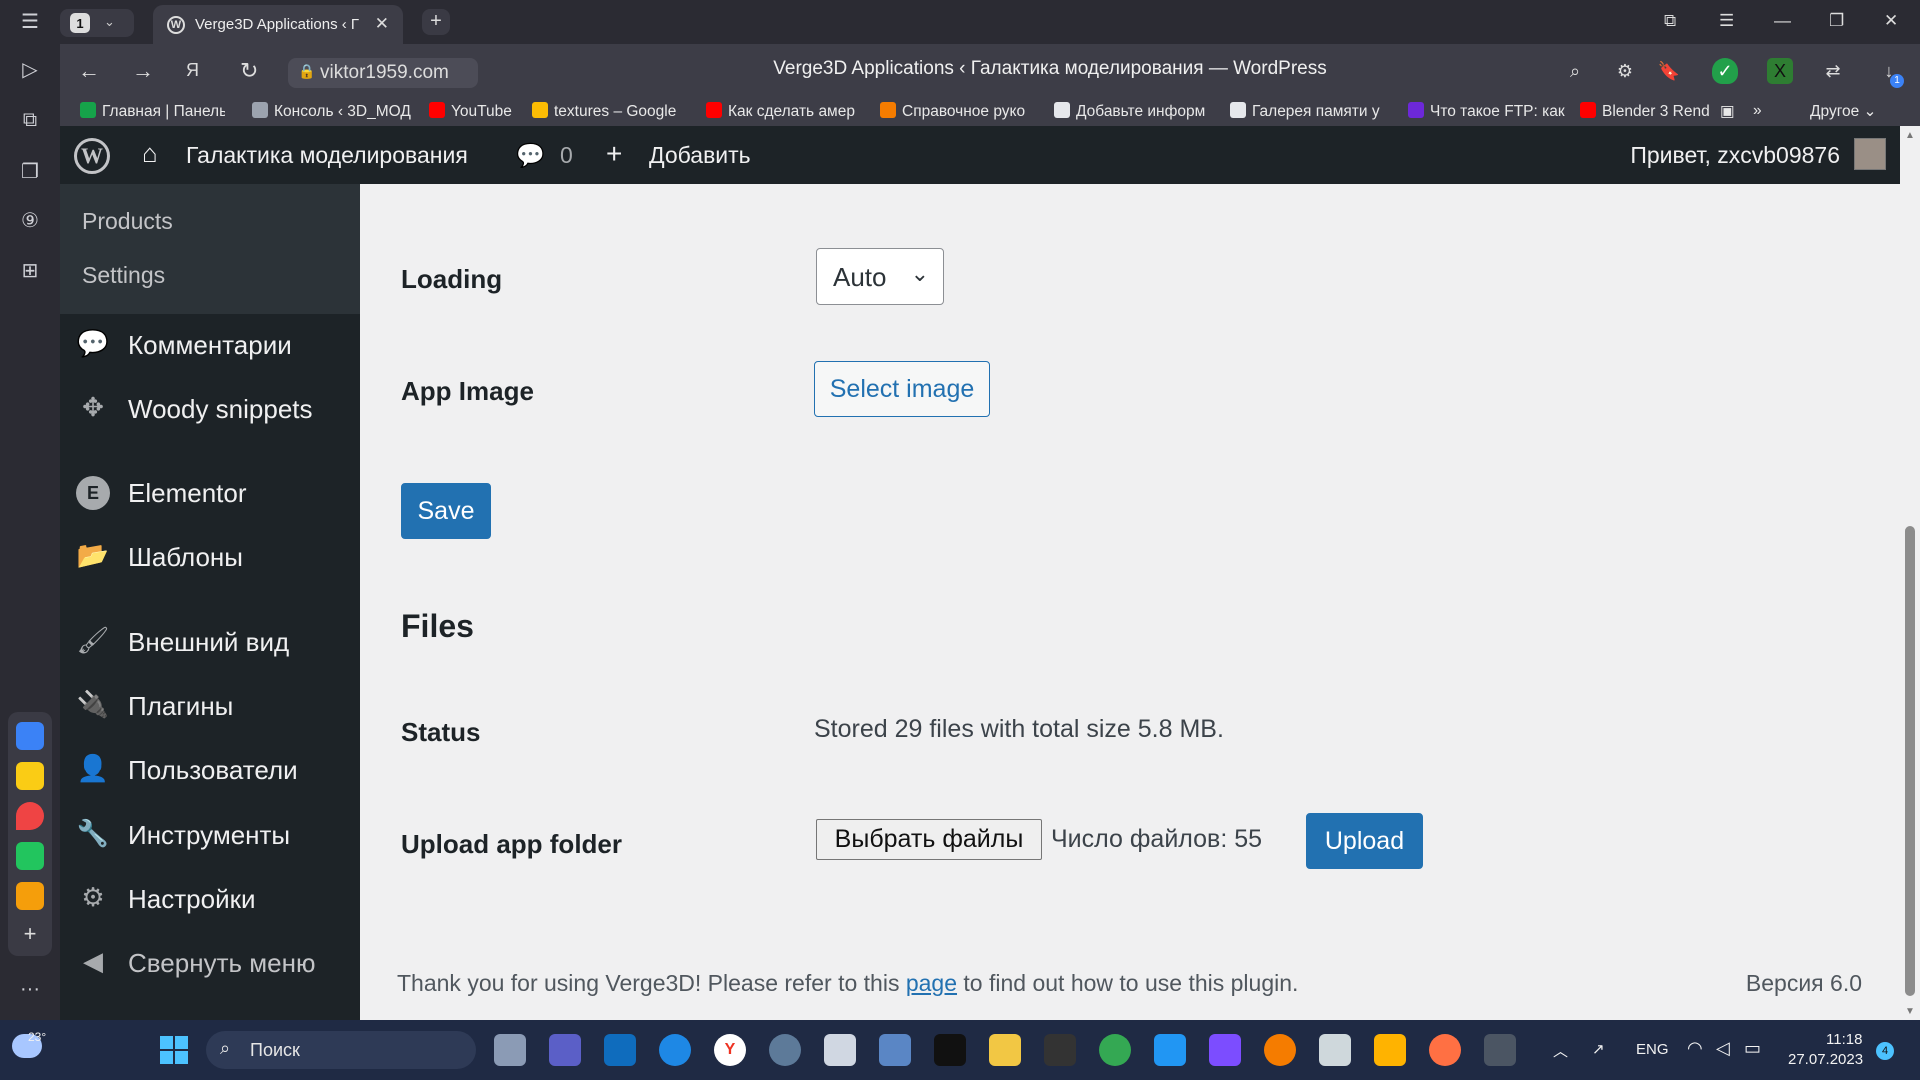  What do you see at coordinates (1844, 1039) in the screenshot?
I see `clock-time: 11:18` at bounding box center [1844, 1039].